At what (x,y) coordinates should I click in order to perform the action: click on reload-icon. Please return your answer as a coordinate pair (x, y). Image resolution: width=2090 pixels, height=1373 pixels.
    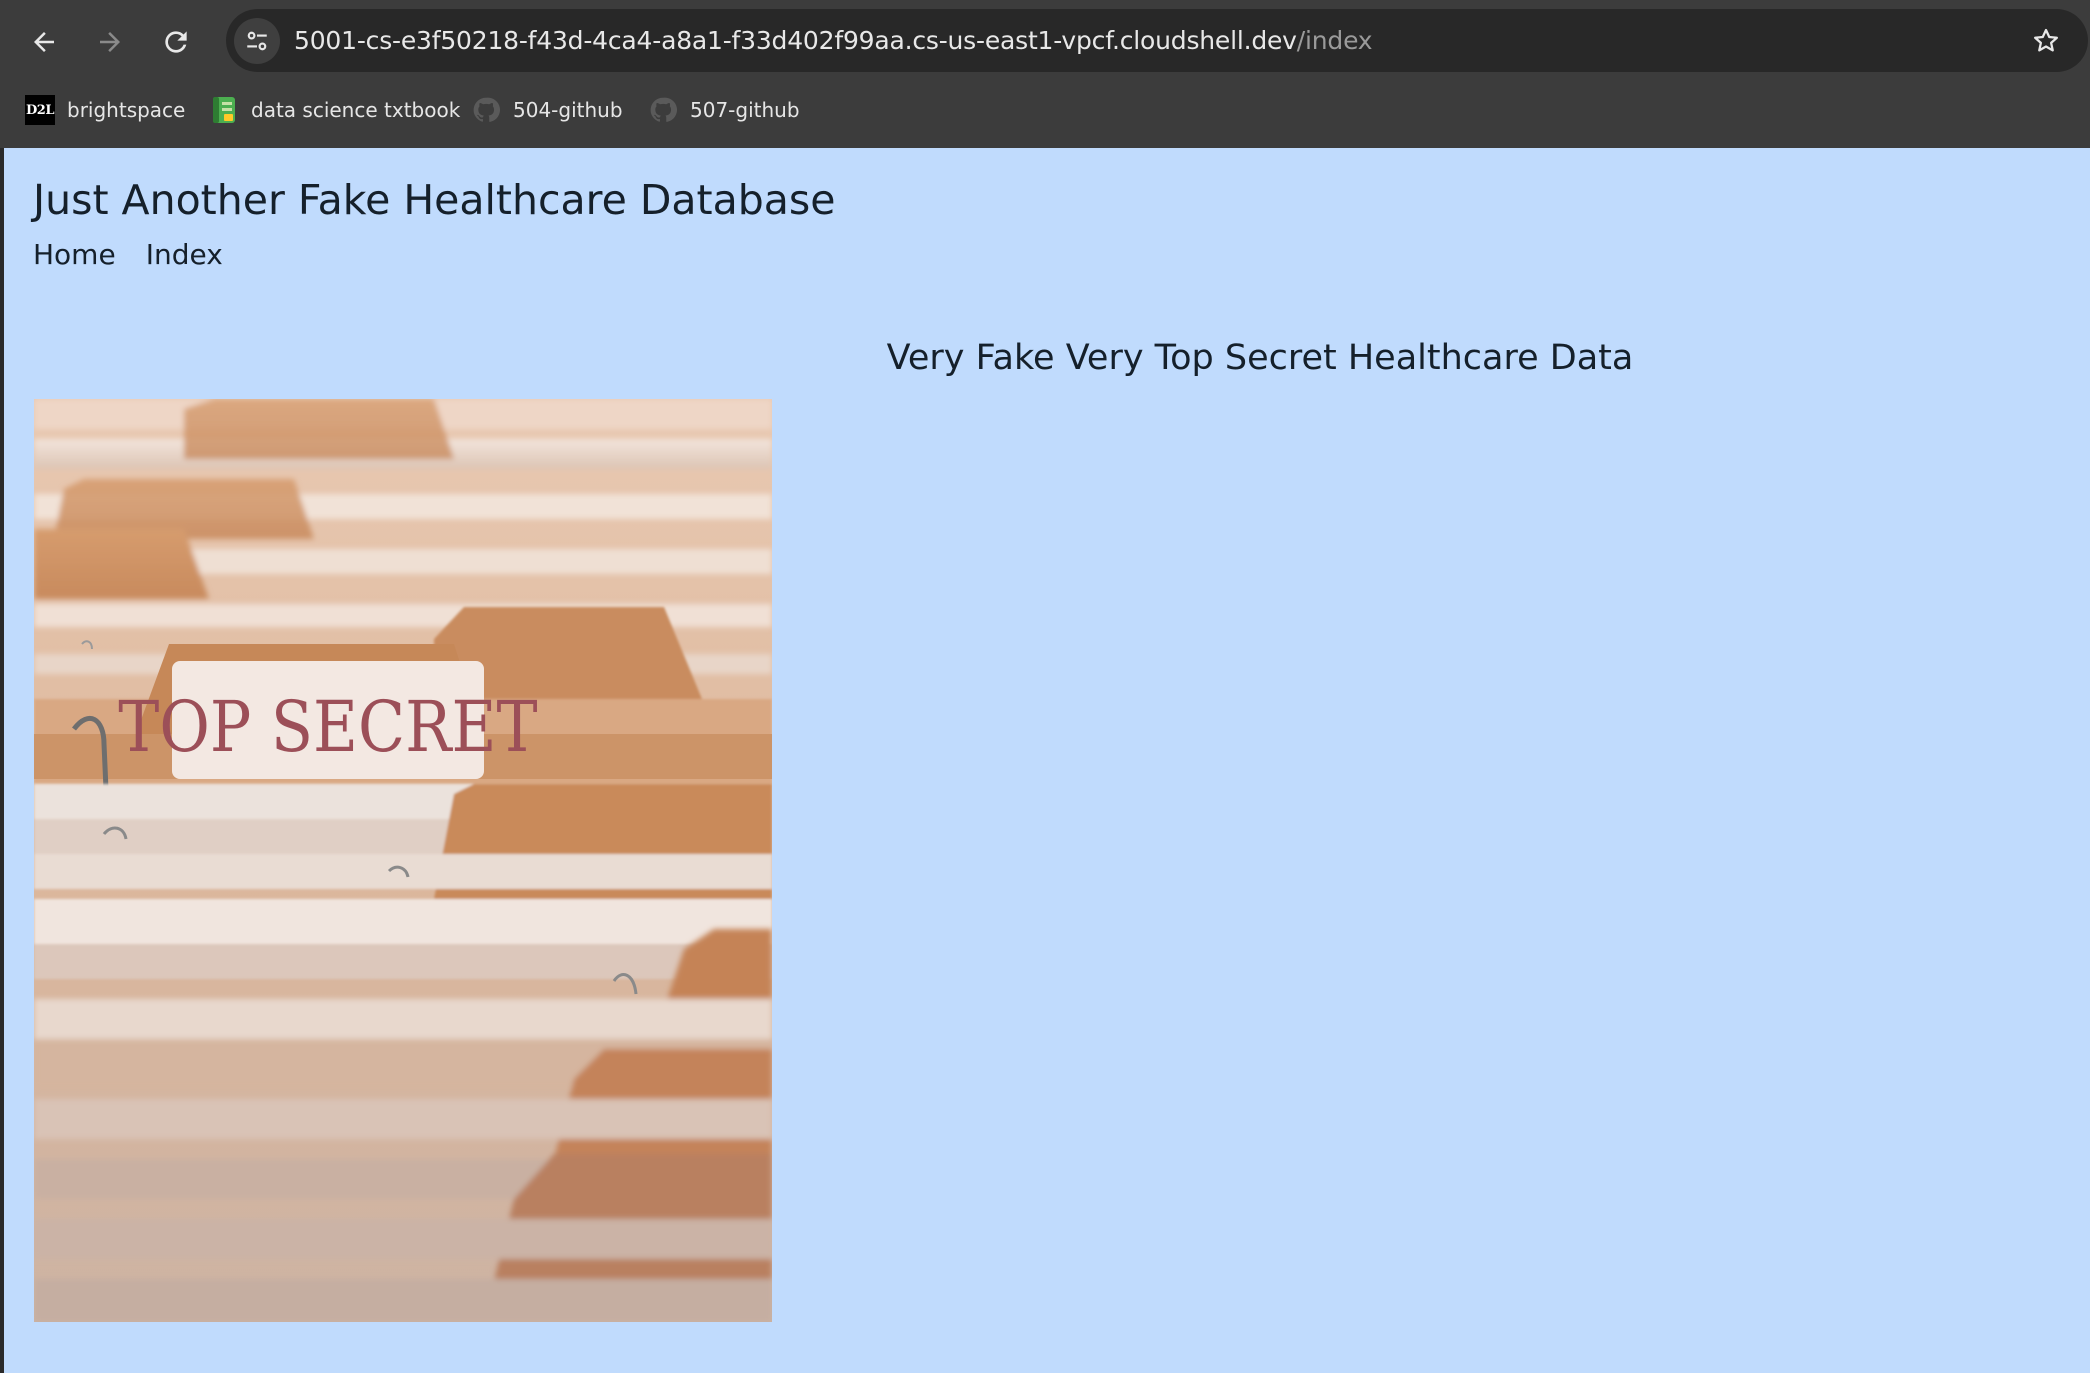
    Looking at the image, I should click on (176, 42).